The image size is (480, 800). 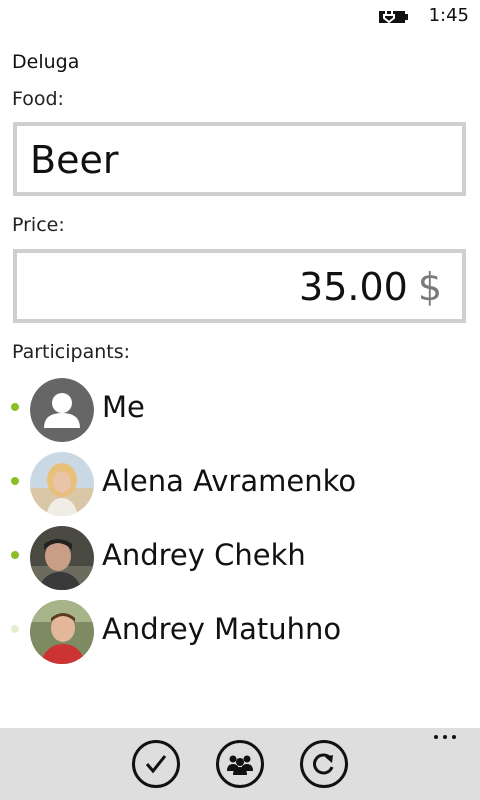 What do you see at coordinates (74, 160) in the screenshot?
I see `food-value: Beer` at bounding box center [74, 160].